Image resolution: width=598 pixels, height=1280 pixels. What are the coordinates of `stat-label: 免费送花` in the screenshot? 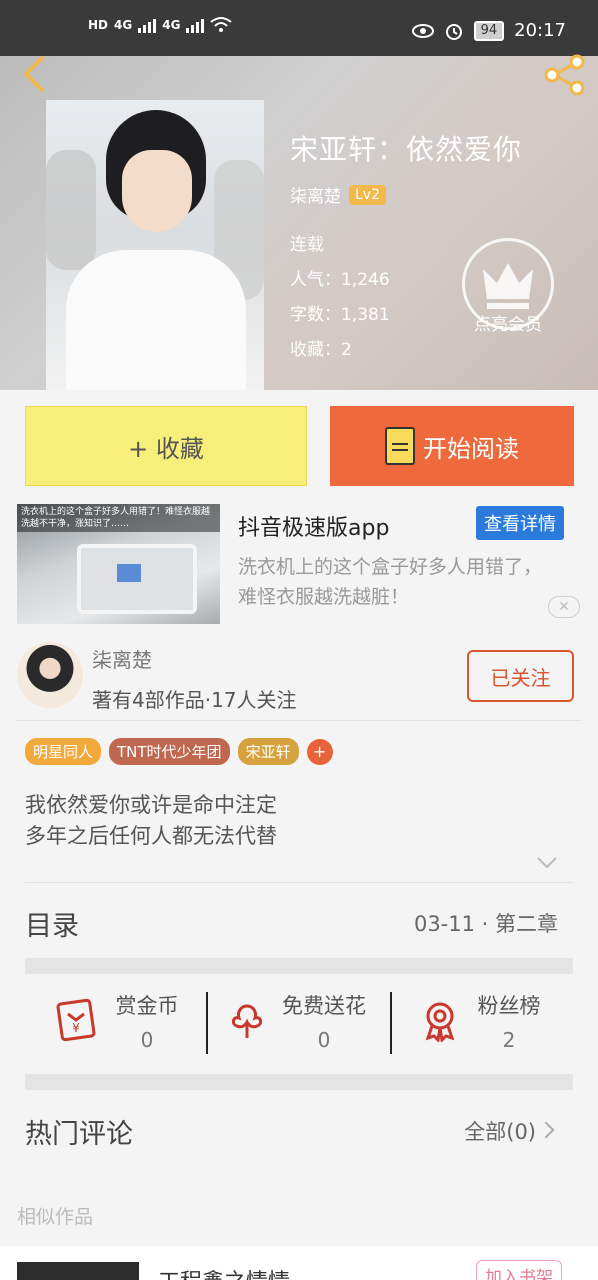 It's located at (324, 1006).